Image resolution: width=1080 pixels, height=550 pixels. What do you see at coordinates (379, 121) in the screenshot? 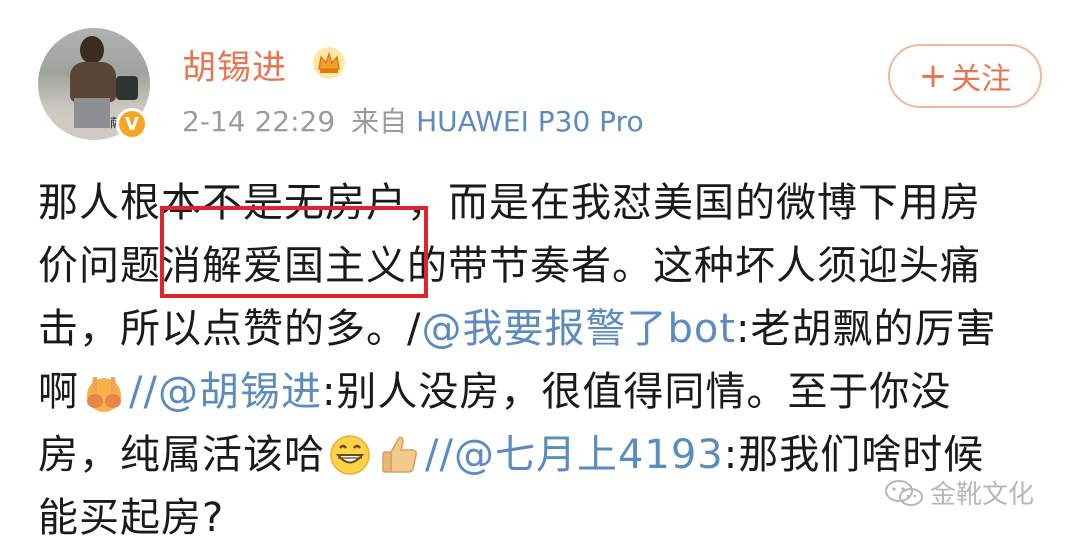
I see `source-prefix: 来自` at bounding box center [379, 121].